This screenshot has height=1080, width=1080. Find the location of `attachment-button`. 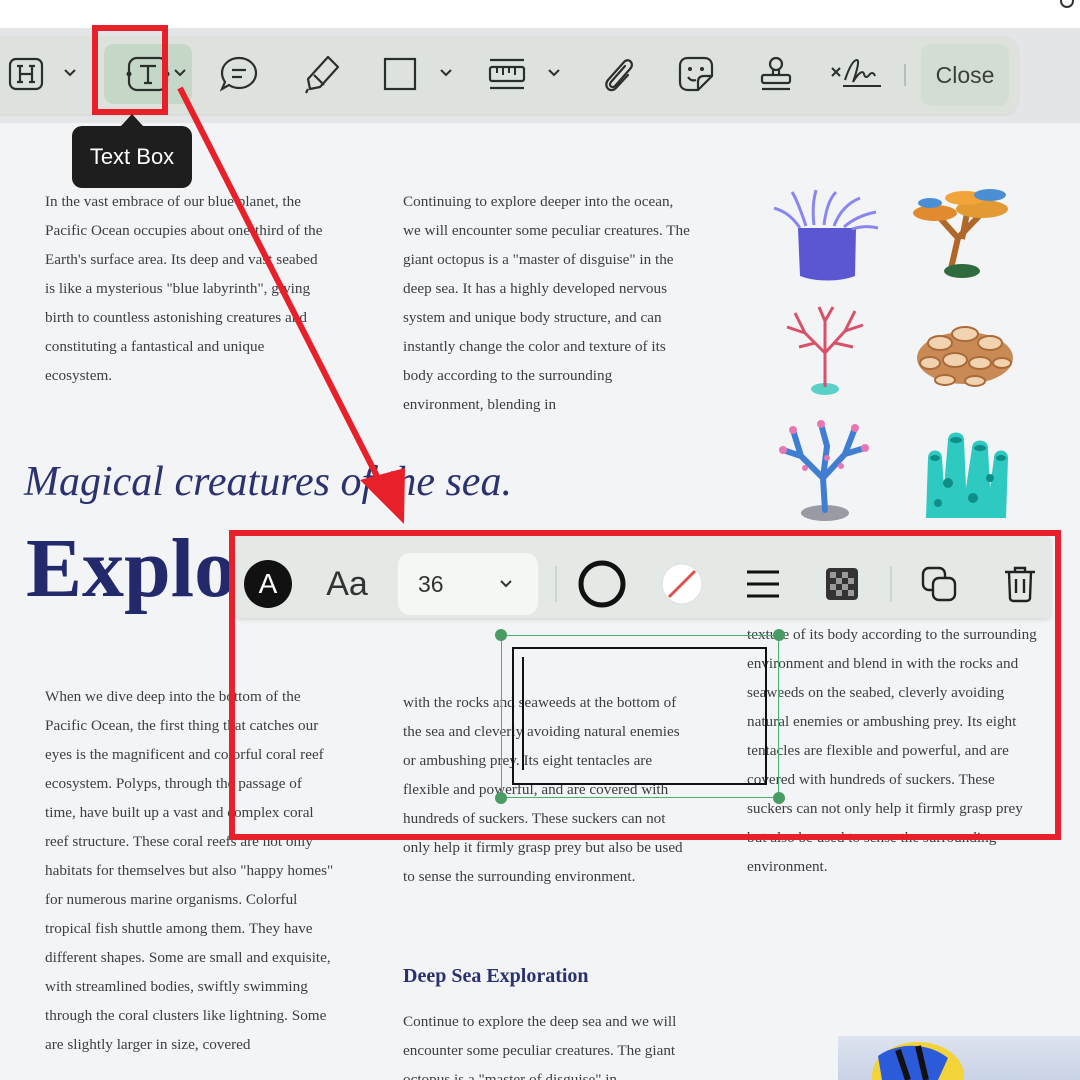

attachment-button is located at coordinates (618, 74).